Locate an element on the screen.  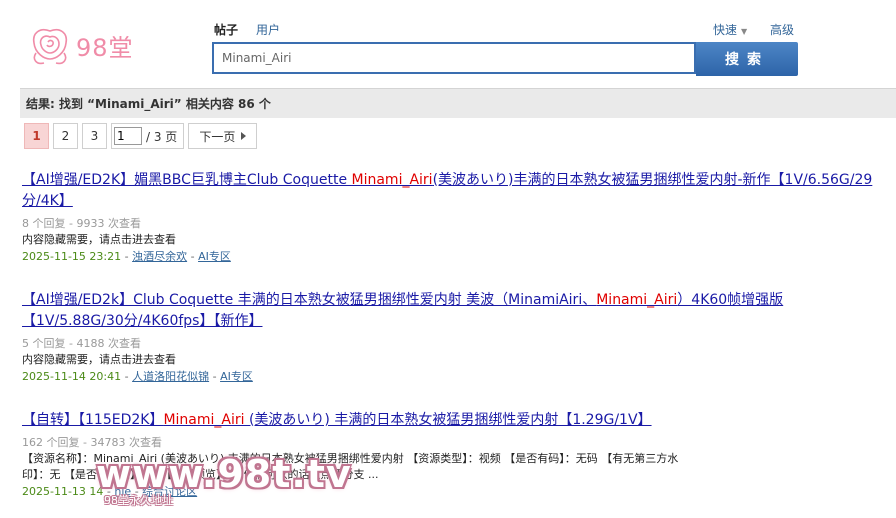
result-summary: 结果: 找到 “Minami_Airi” 相关内容 86 个 is located at coordinates (458, 103).